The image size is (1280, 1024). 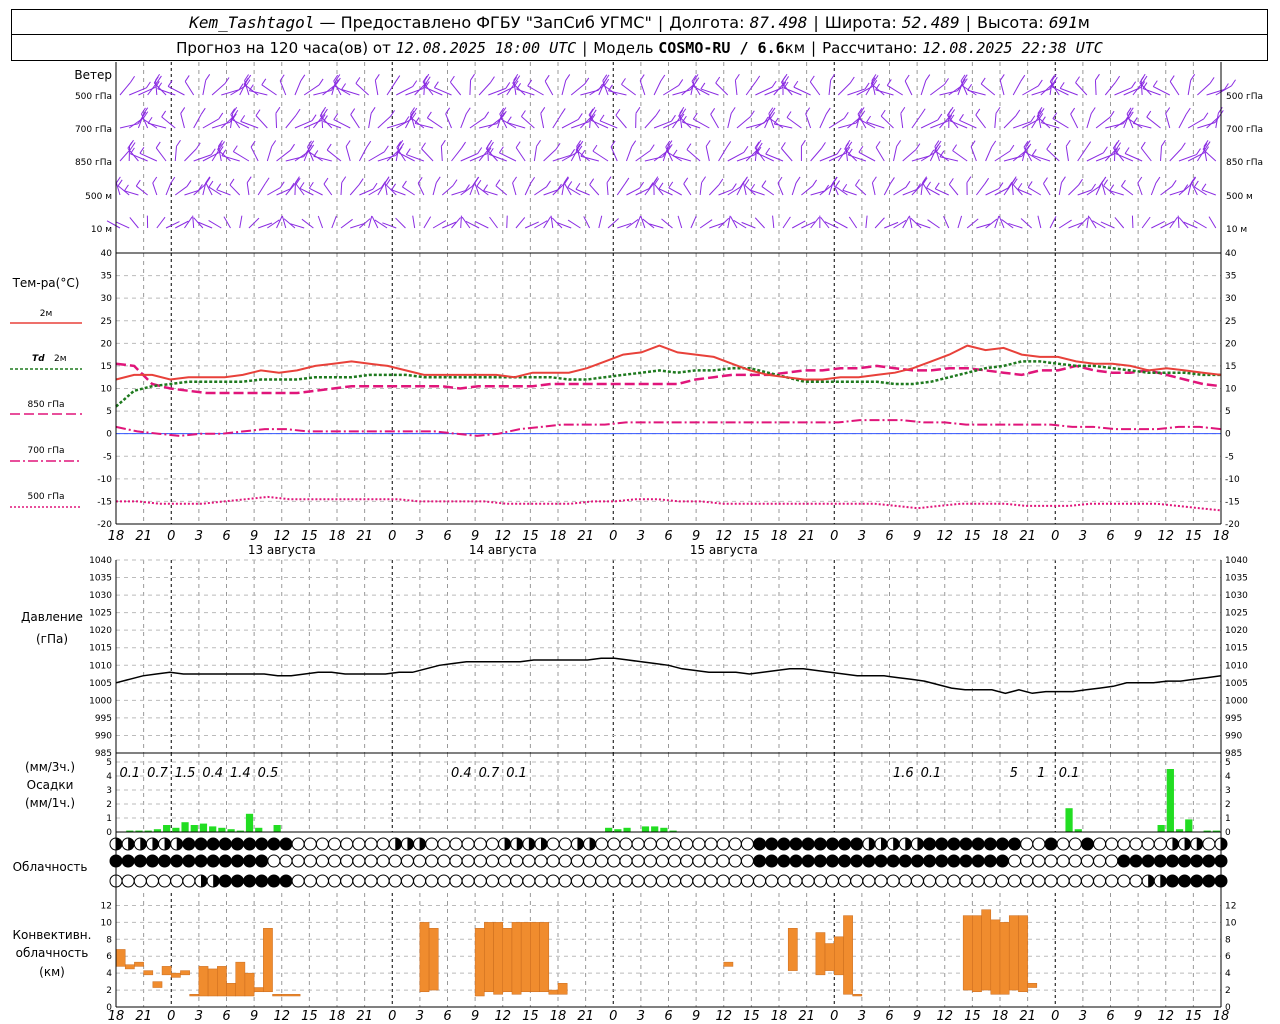 What do you see at coordinates (226, 536) in the screenshot?
I see `xtick-temp: 6` at bounding box center [226, 536].